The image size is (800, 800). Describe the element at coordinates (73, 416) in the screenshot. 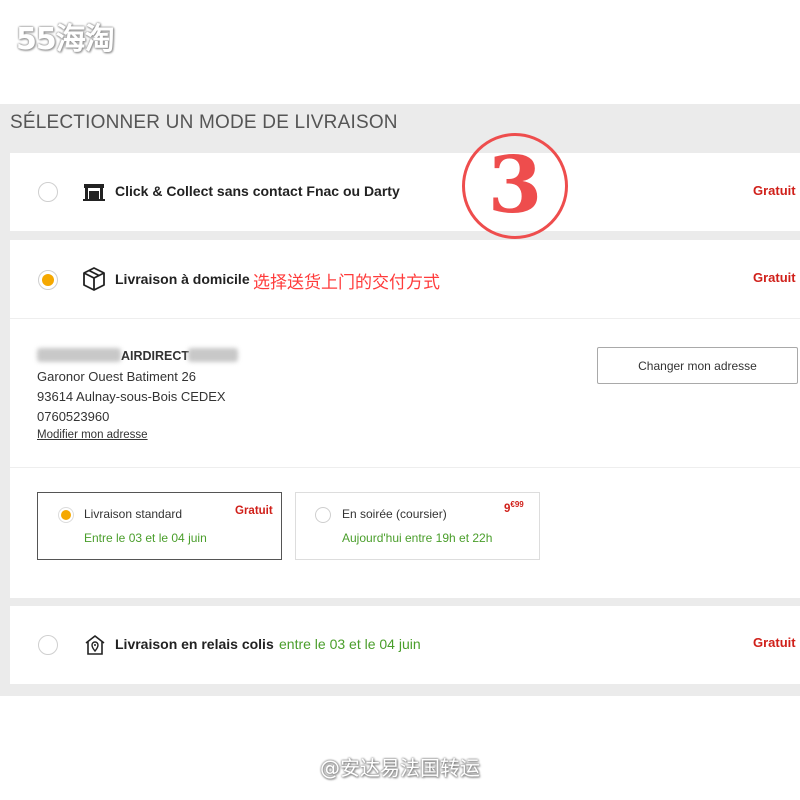

I see `address-phone: 0760523960` at that location.